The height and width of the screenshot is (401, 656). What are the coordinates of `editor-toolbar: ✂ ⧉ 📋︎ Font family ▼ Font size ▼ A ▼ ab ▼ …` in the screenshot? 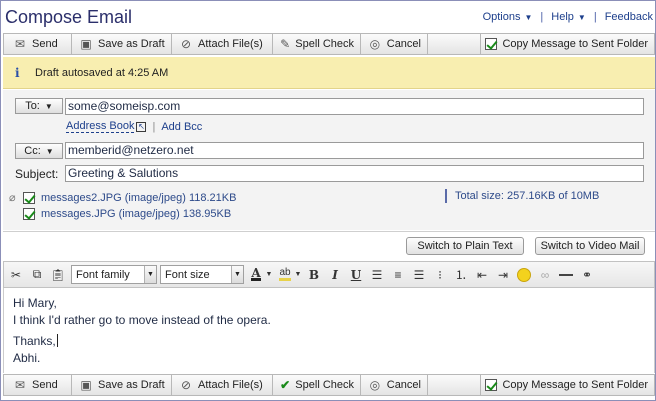 It's located at (329, 274).